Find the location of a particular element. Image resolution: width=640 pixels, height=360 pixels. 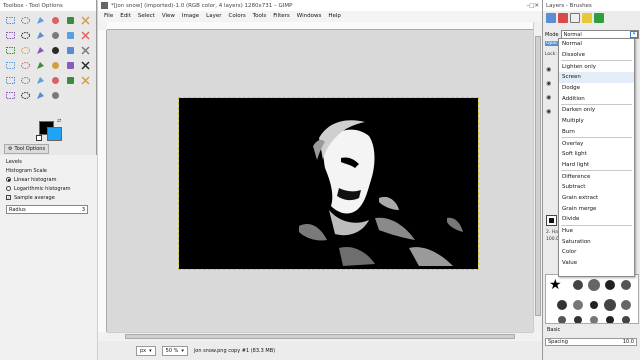

radius-value: 3 is located at coordinates (83, 210).